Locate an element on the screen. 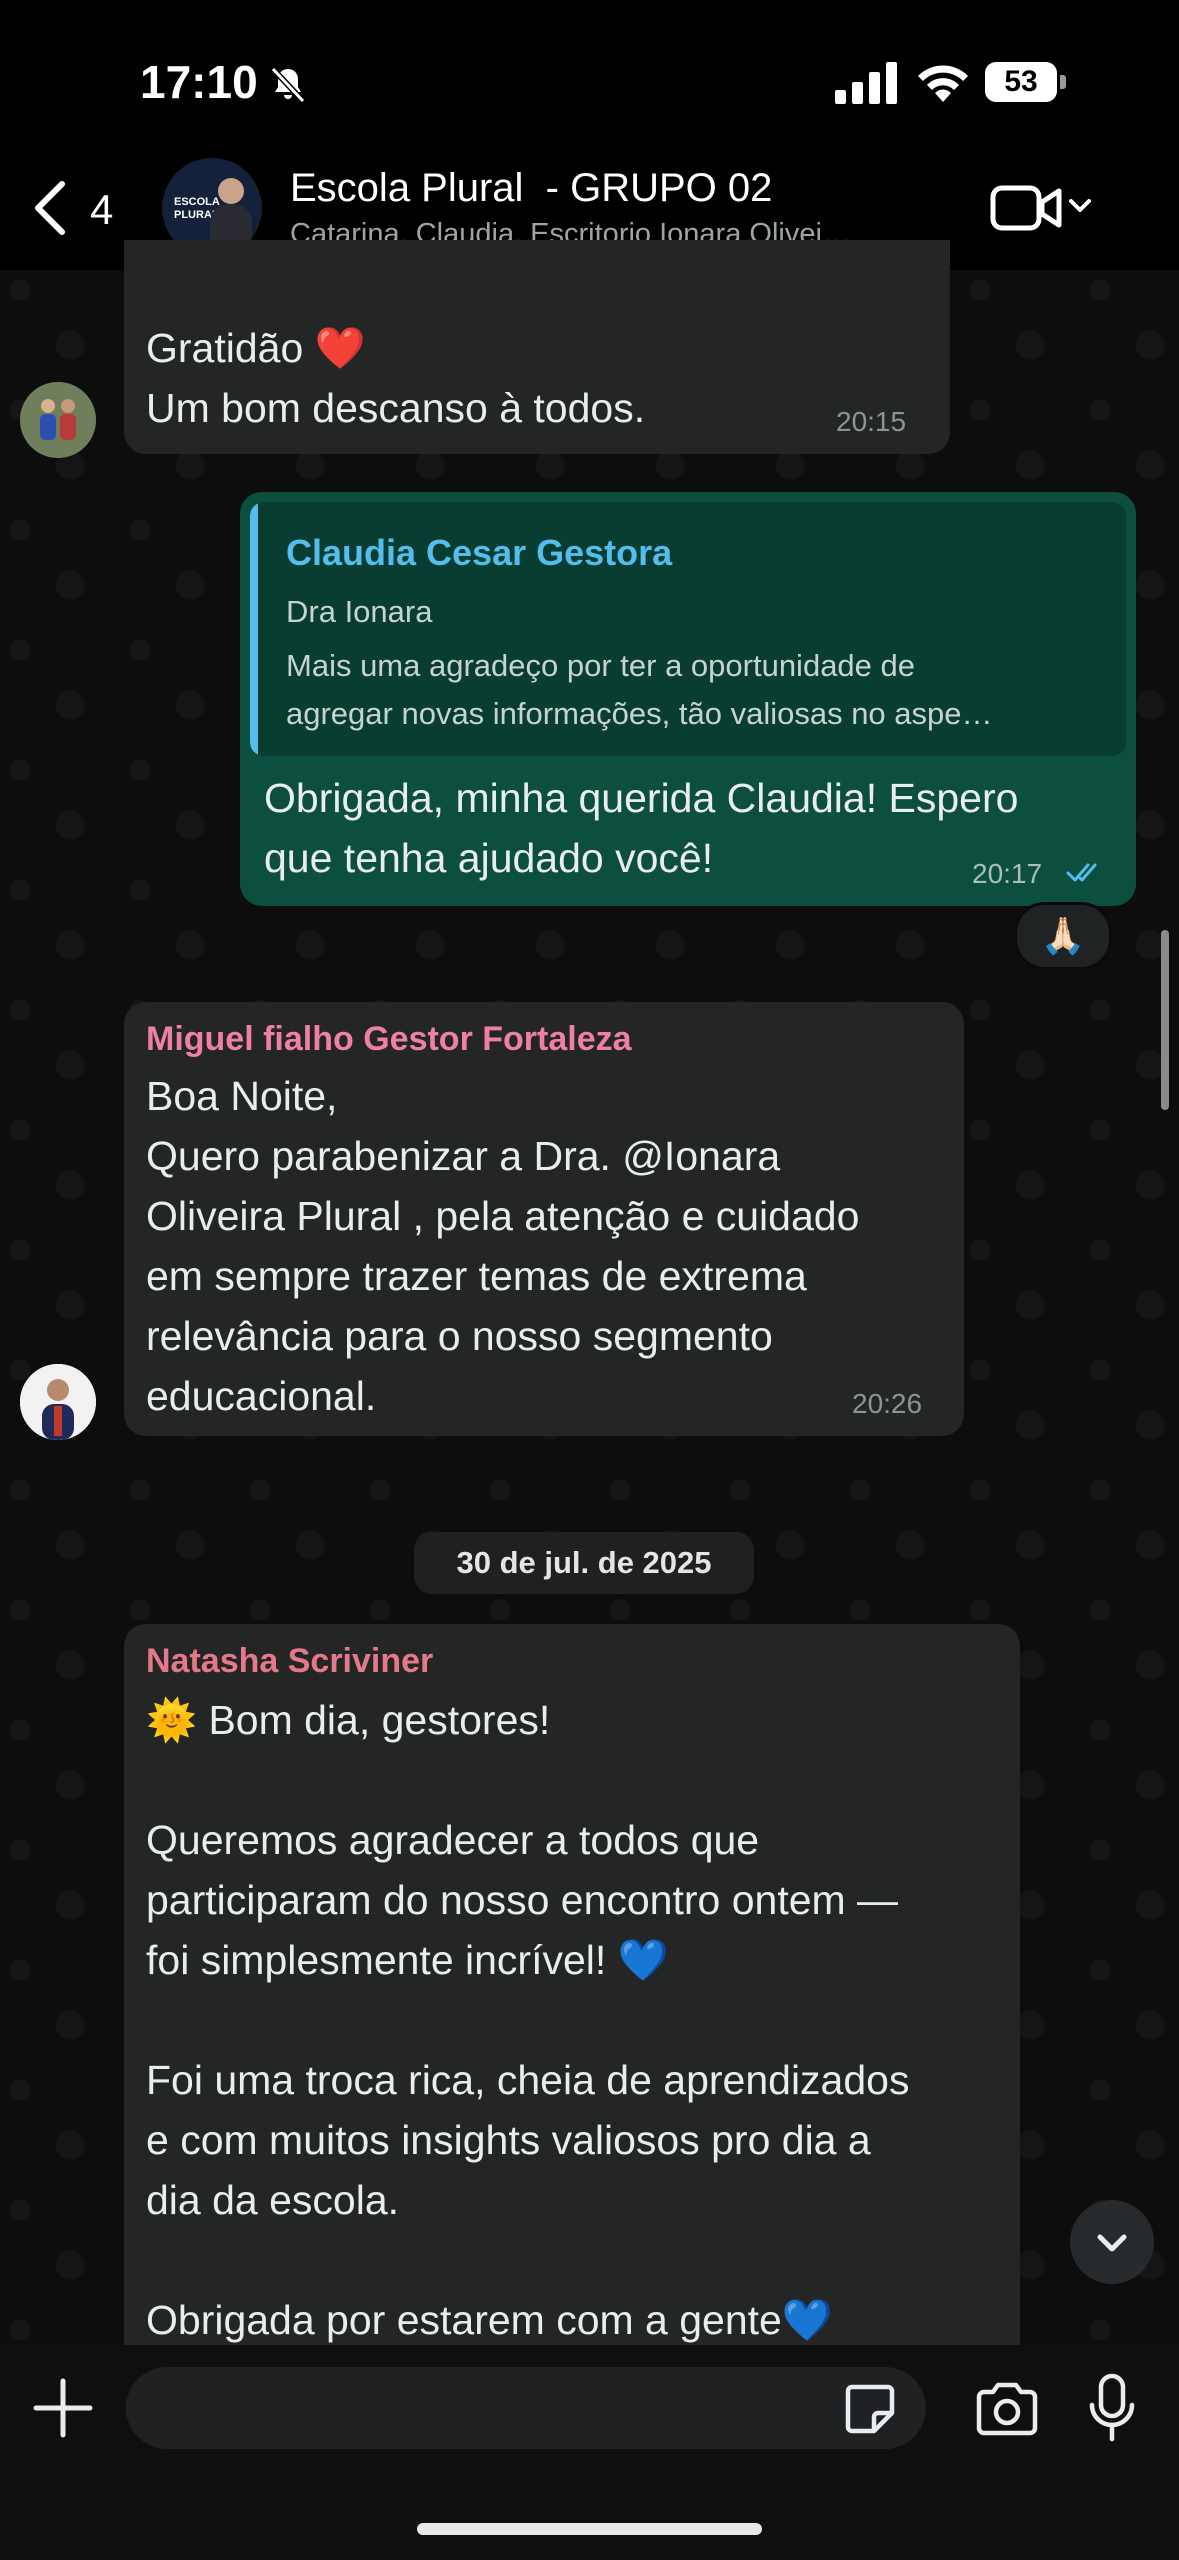 The height and width of the screenshot is (2560, 1179). battery-level: 53 is located at coordinates (1021, 81).